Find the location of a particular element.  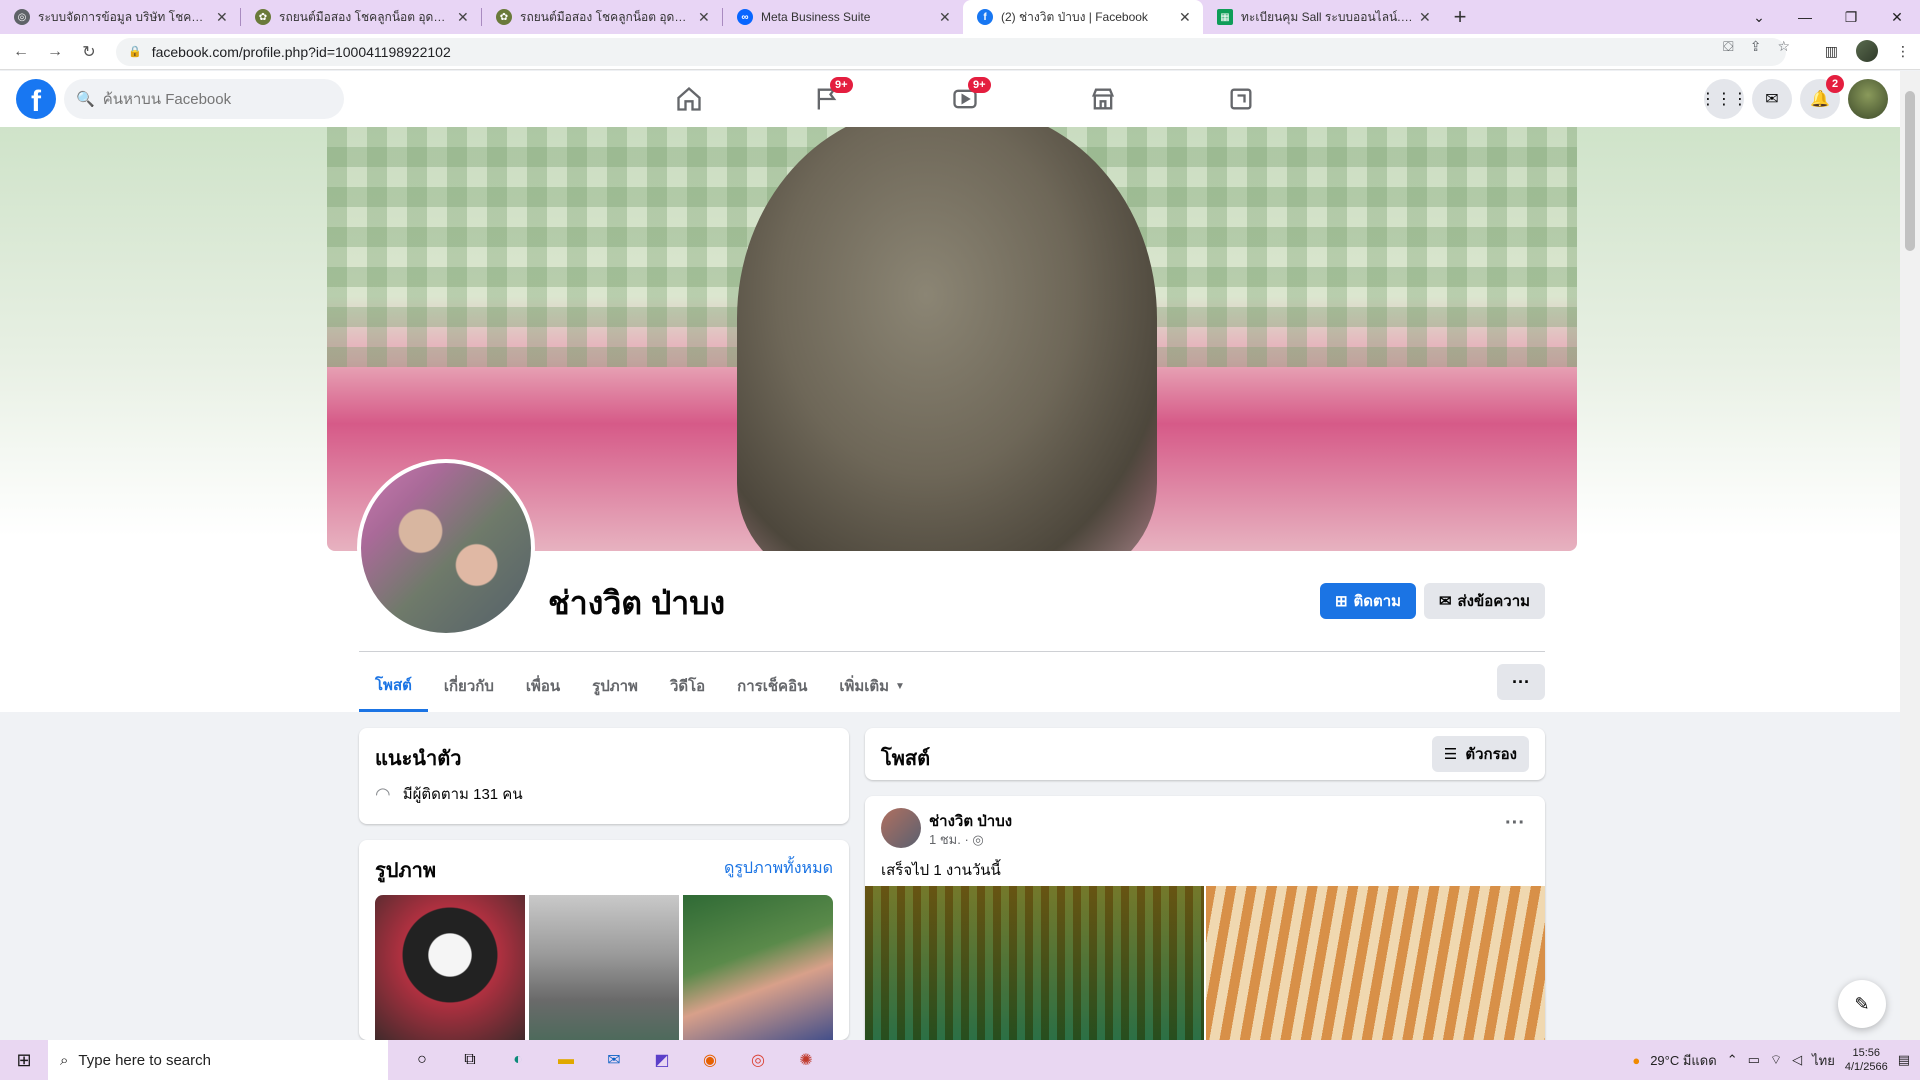

chrome-icon: ◎ is located at coordinates (758, 1060).